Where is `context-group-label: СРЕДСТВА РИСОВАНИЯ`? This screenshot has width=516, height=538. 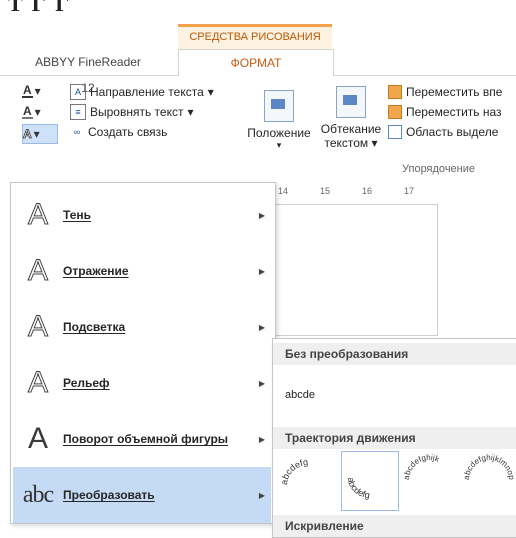 context-group-label: СРЕДСТВА РИСОВАНИЯ is located at coordinates (255, 37).